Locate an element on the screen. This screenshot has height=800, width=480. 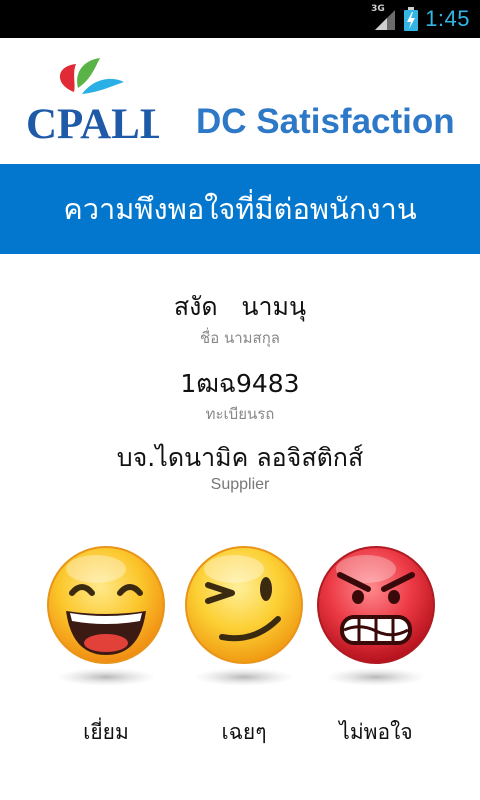
app-title: DC Satisfaction is located at coordinates (325, 121).